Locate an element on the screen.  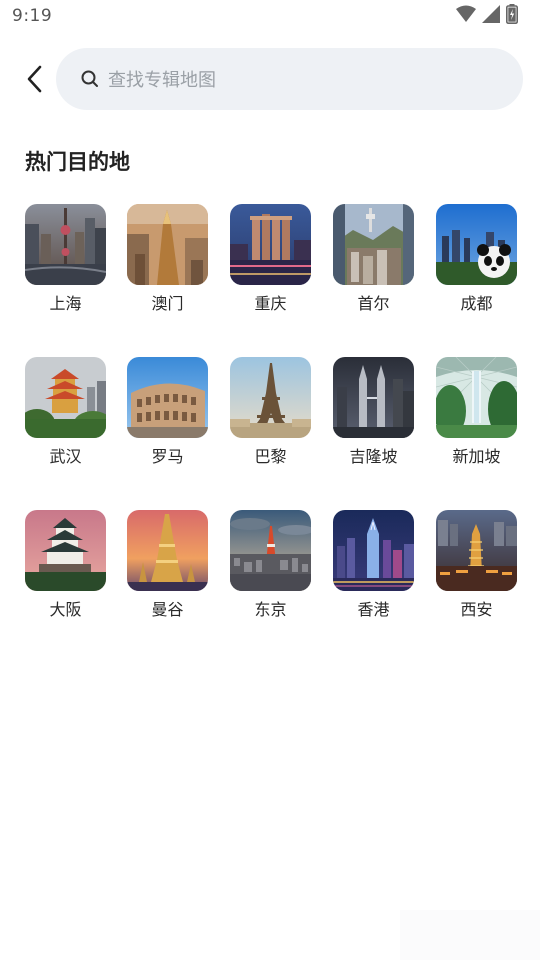
destination-chongqing: 重庆 is located at coordinates (270, 263).